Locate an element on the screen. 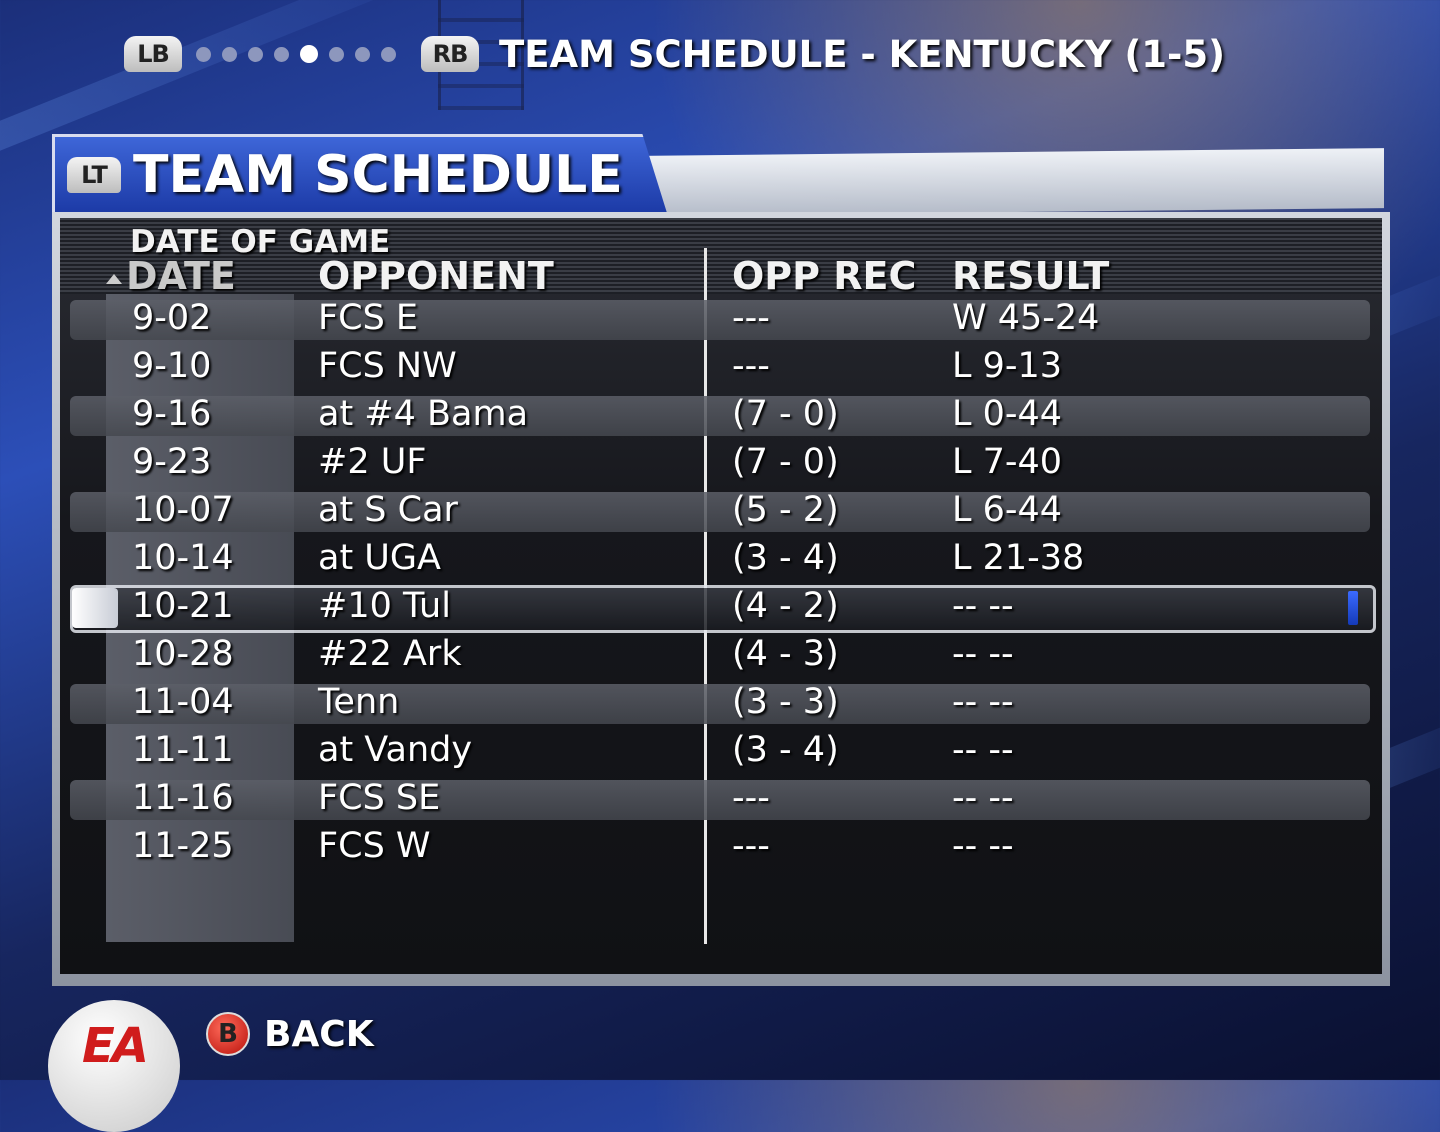 The image size is (1440, 1132). table-row: 9-23 #2 UF (7 - 0) L 7-40 is located at coordinates (720, 464).